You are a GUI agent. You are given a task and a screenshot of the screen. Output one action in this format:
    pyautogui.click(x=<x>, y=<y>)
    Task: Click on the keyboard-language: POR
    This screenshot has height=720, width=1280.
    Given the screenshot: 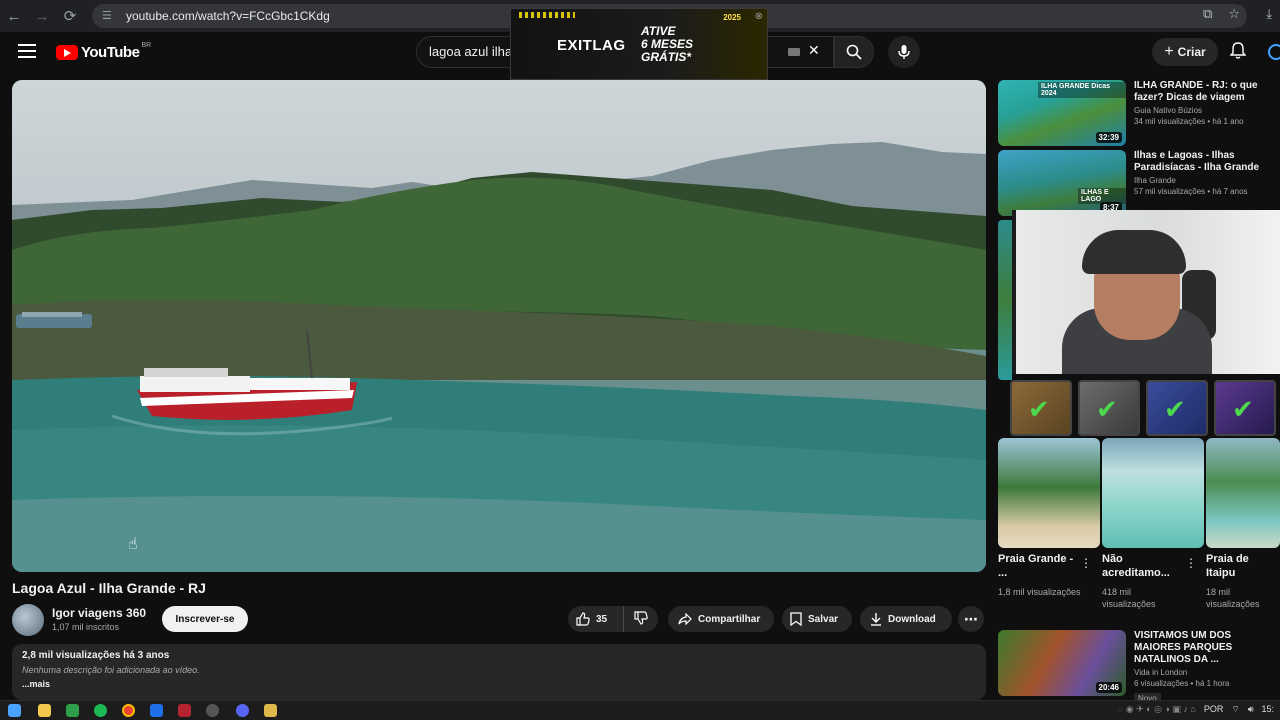 What is the action you would take?
    pyautogui.click(x=1214, y=709)
    